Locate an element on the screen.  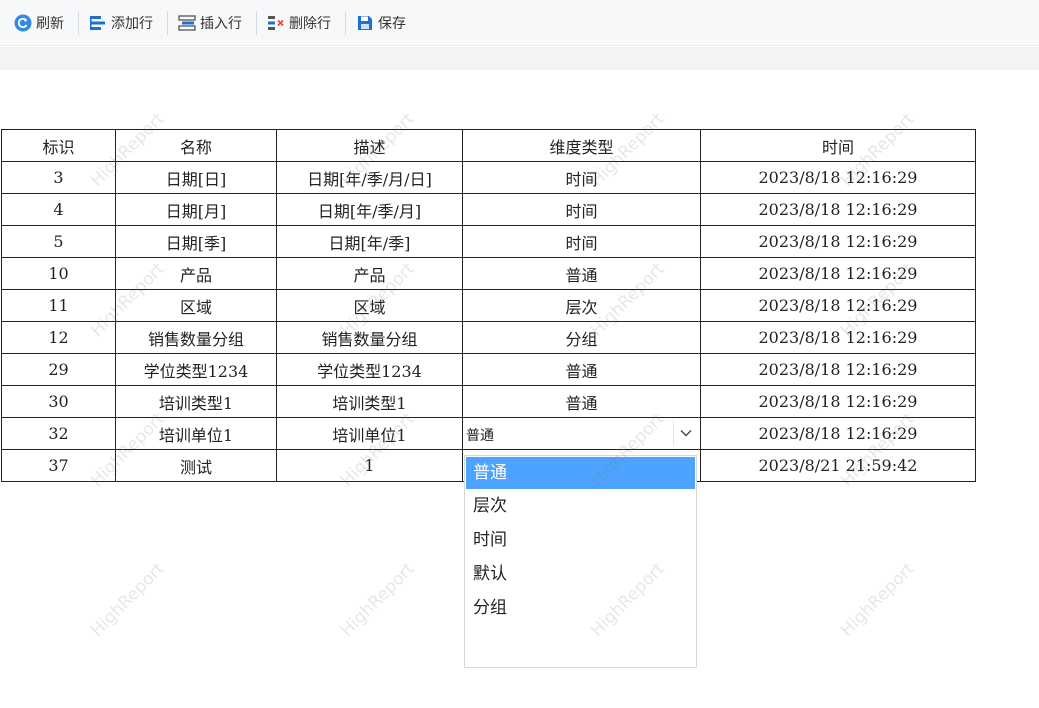
table-row: 4 日期[月] 日期[年/季/月] 时间 2023/8/18 12:16:29 is located at coordinates (488, 209).